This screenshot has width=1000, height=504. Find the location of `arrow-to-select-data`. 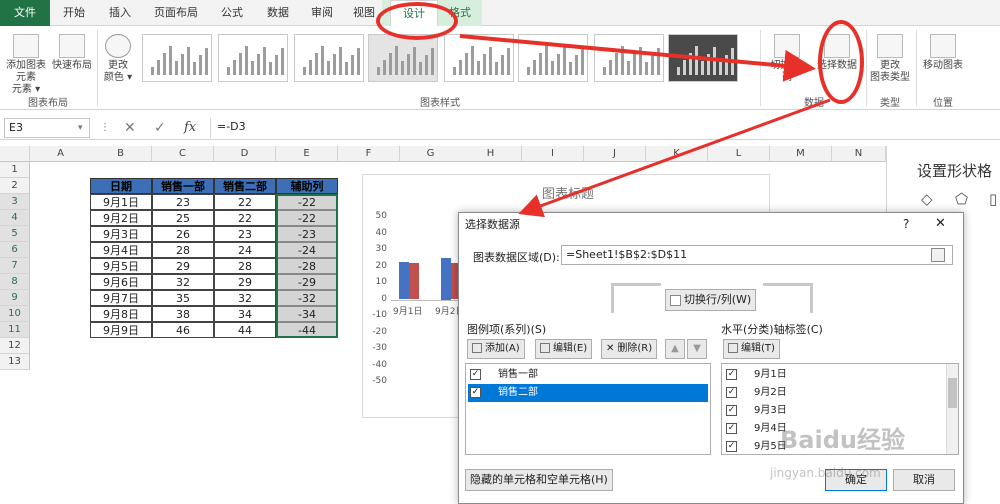

arrow-to-select-data is located at coordinates (637, 58).